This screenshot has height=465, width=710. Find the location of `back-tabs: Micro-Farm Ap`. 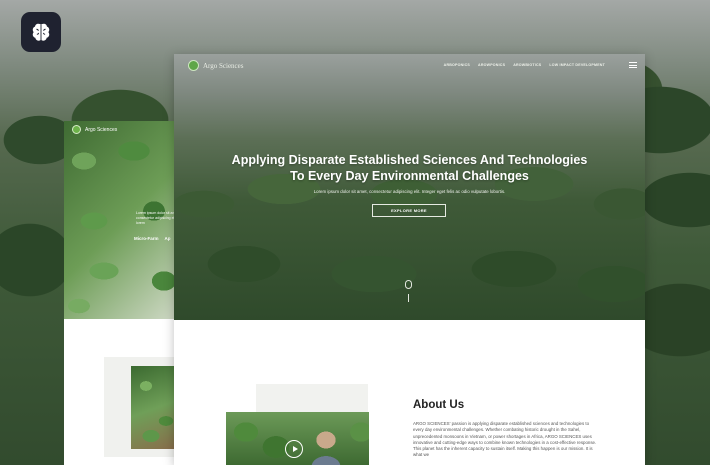

back-tabs: Micro-Farm Ap is located at coordinates (152, 238).